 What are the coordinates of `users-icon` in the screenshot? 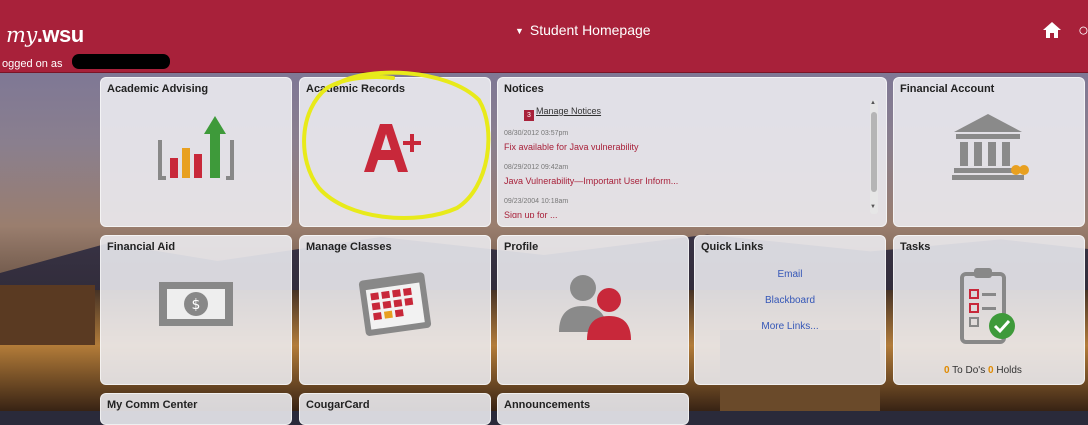 It's located at (595, 307).